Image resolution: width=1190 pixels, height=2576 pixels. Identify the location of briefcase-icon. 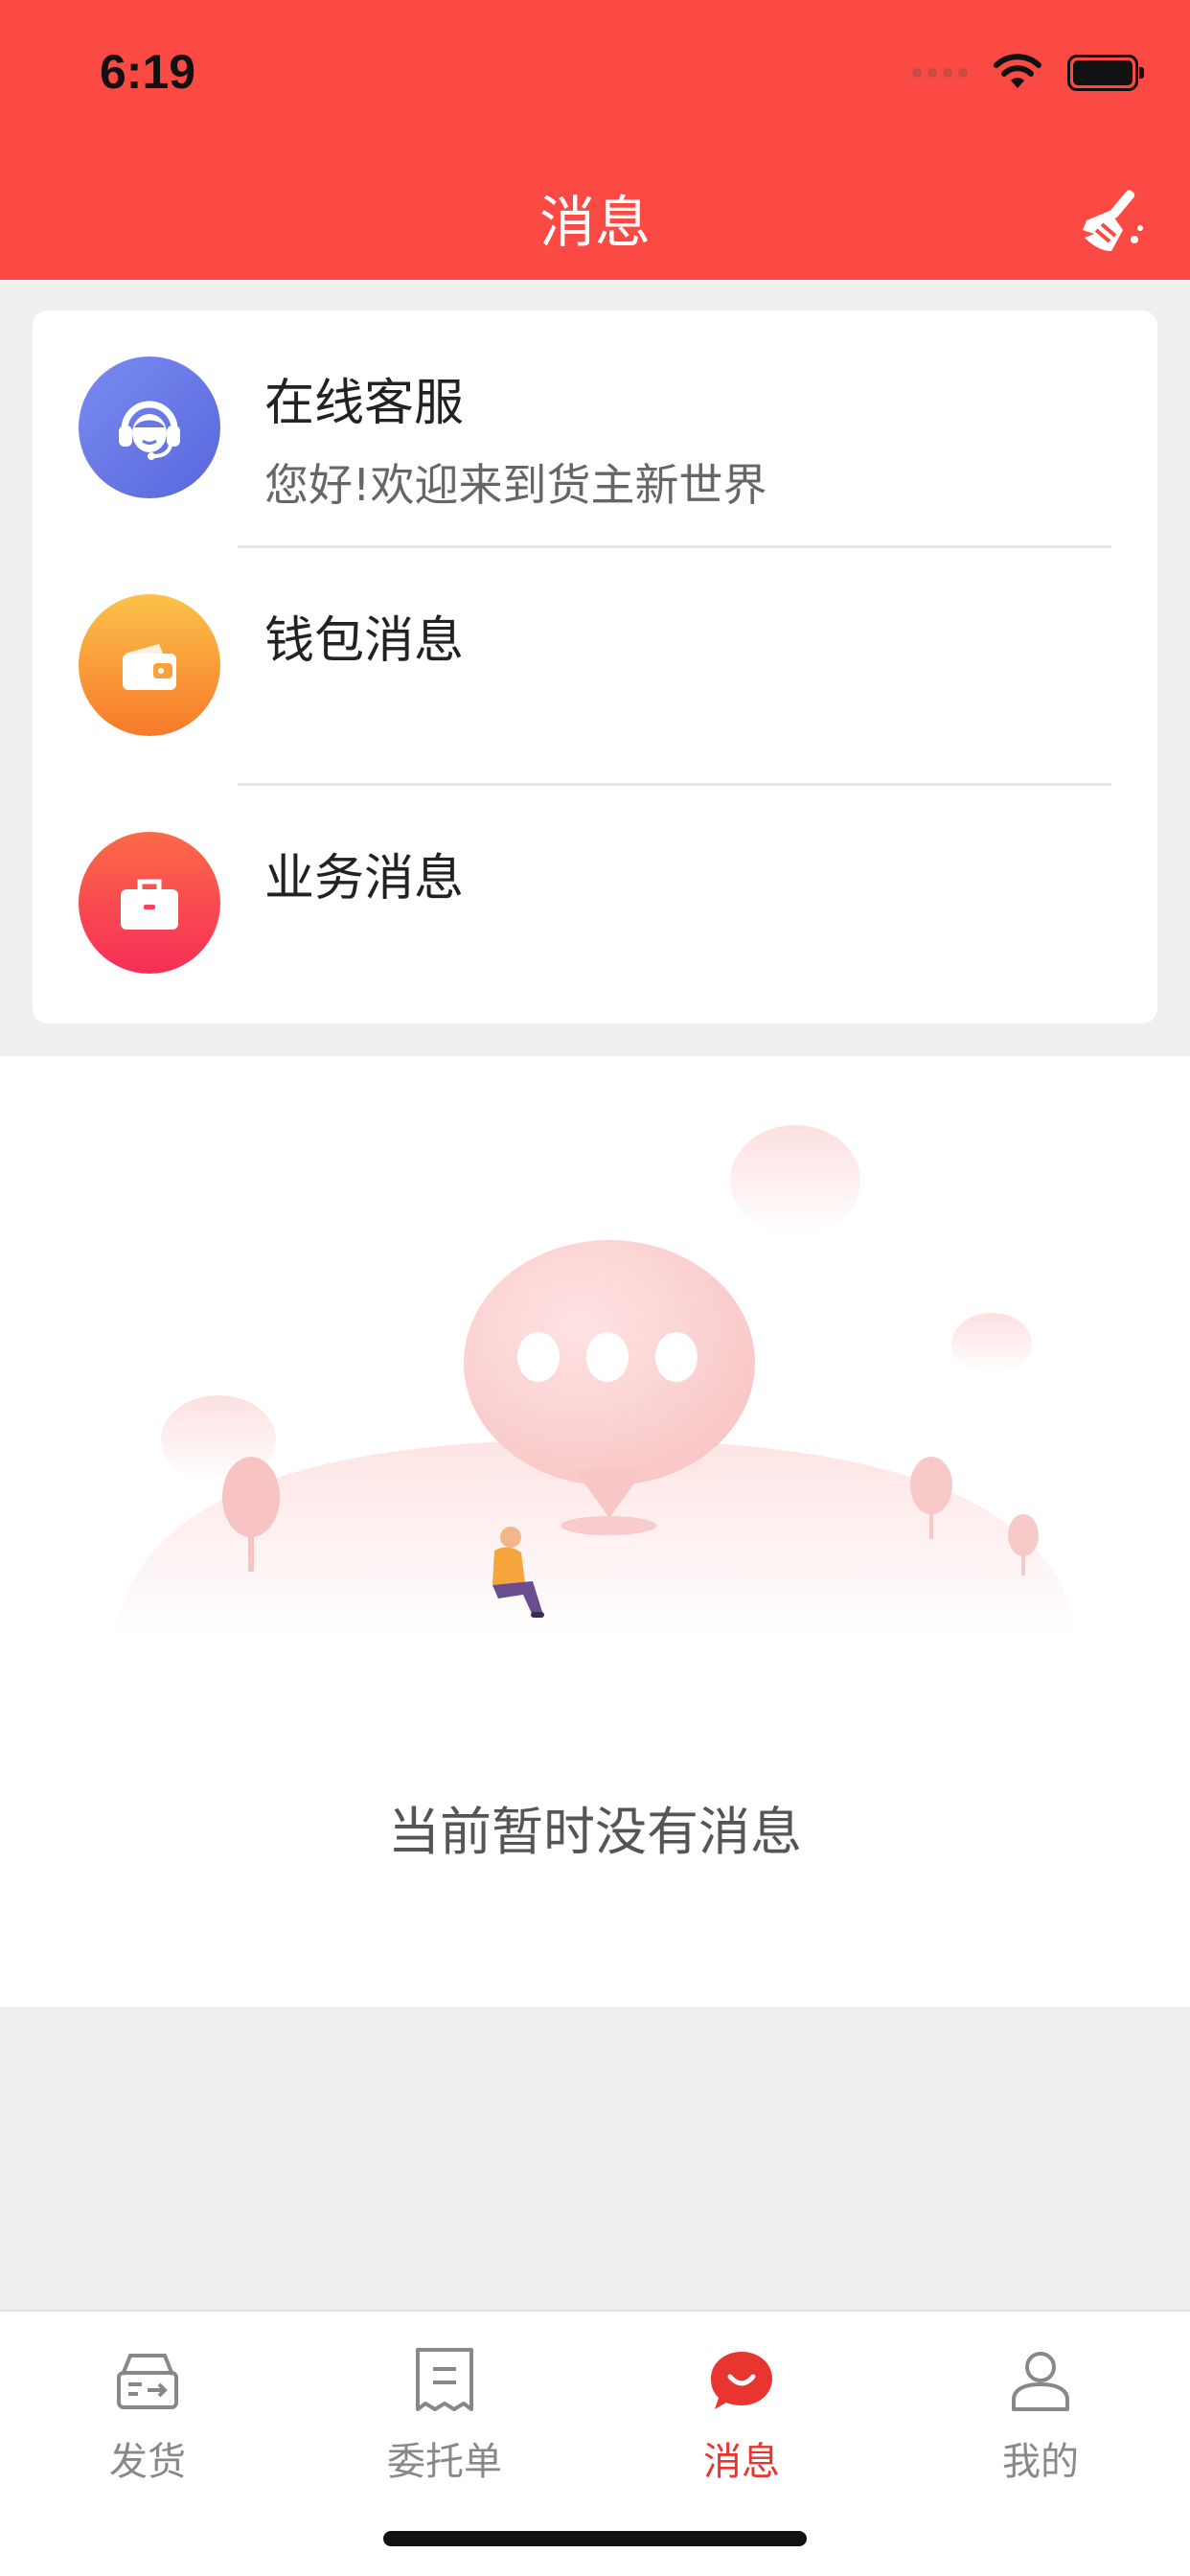
(150, 903).